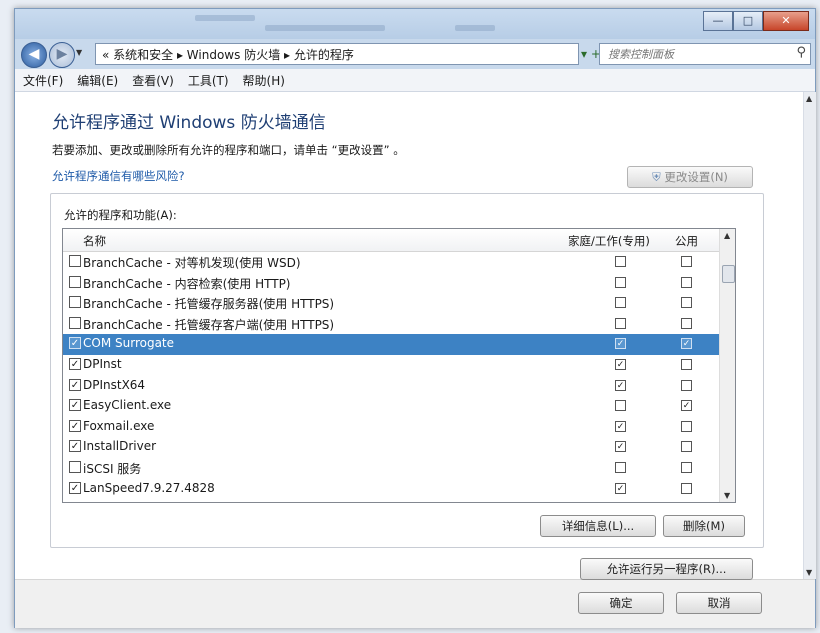 The width and height of the screenshot is (820, 633). What do you see at coordinates (391, 447) in the screenshot?
I see `list-item: ✓ InstallDriver ✓` at bounding box center [391, 447].